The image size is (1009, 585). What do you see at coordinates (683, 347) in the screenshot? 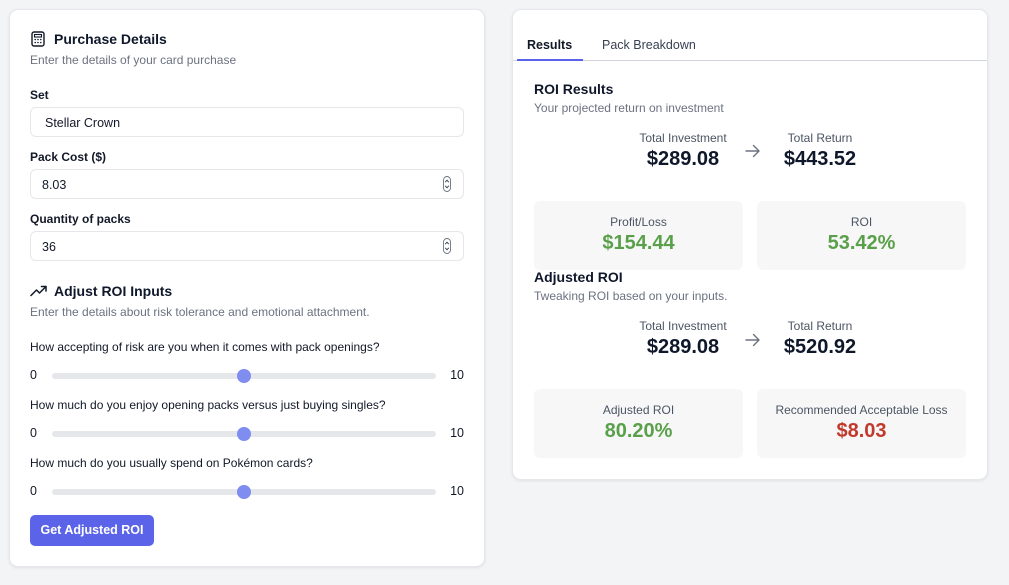
I see `adjusted-investment-value: $289.08` at bounding box center [683, 347].